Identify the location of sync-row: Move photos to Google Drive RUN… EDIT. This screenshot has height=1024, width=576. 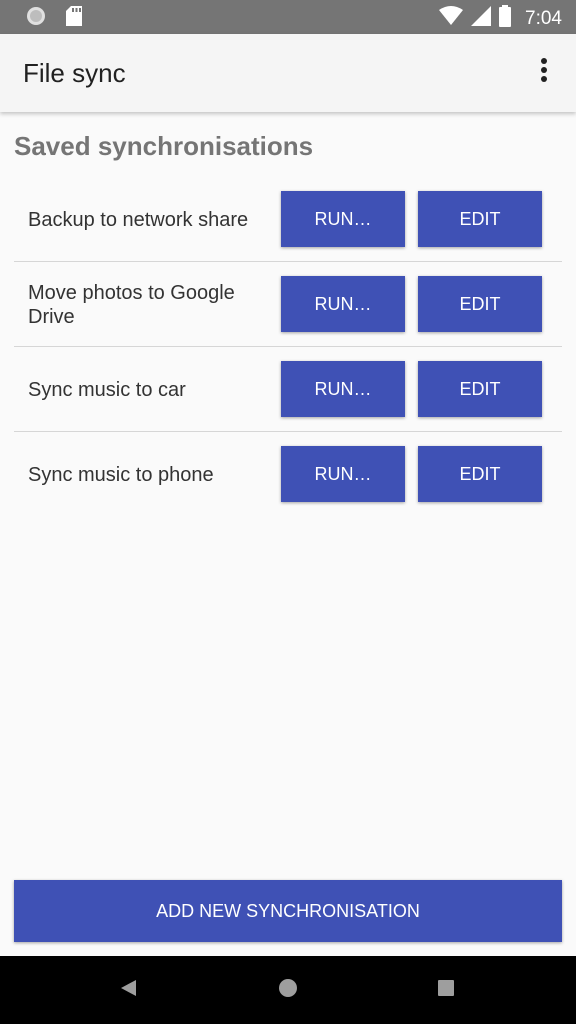
(288, 304).